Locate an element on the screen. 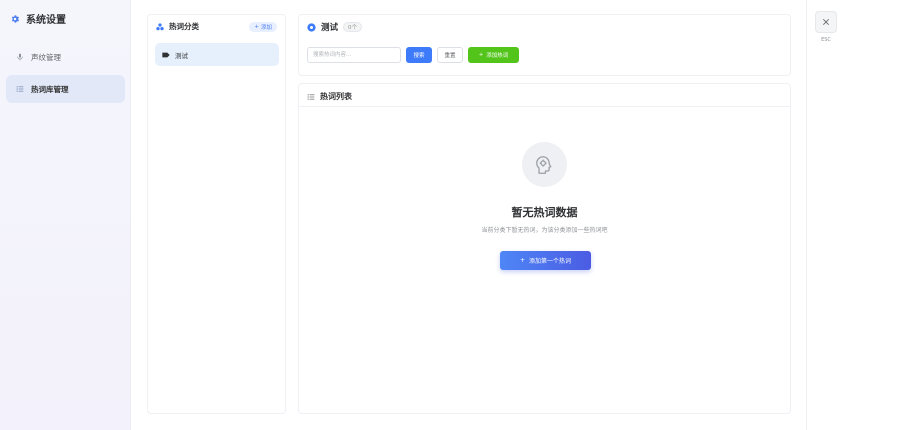 The image size is (900, 430). empty-state-description: 当前分类下暂无热词，为该分类添加一些热词吧 is located at coordinates (544, 230).